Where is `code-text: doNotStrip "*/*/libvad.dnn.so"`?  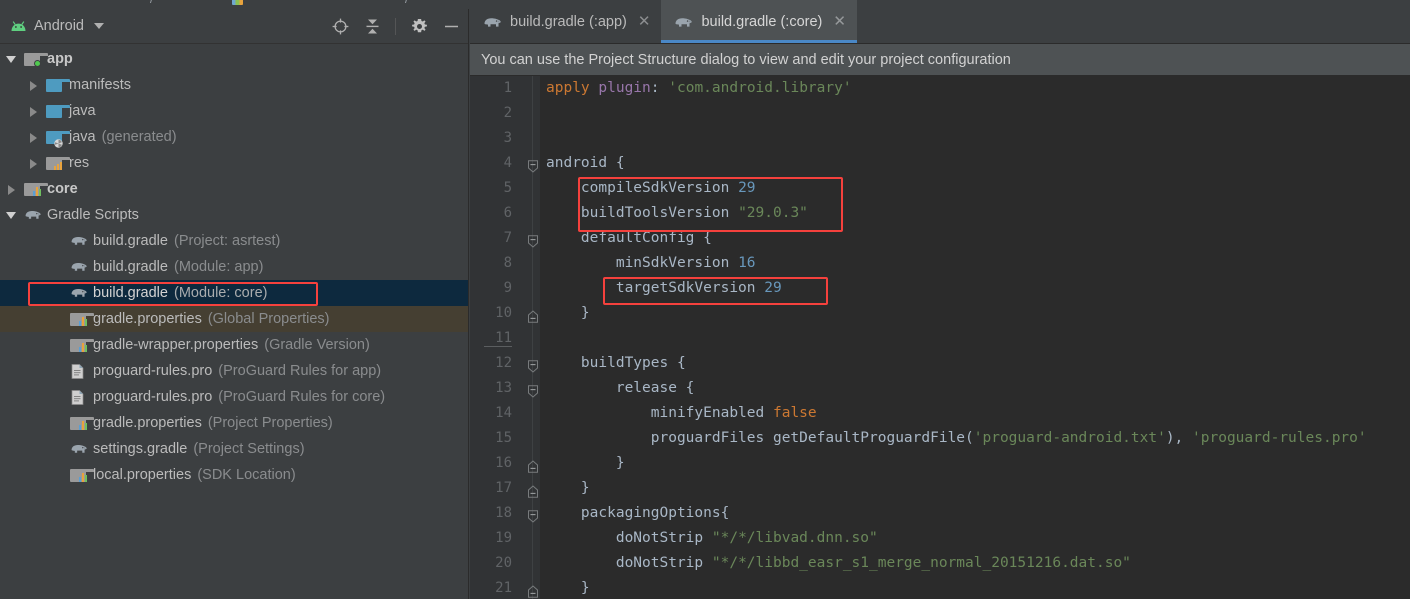
code-text: doNotStrip "*/*/libvad.dnn.so" is located at coordinates (712, 538).